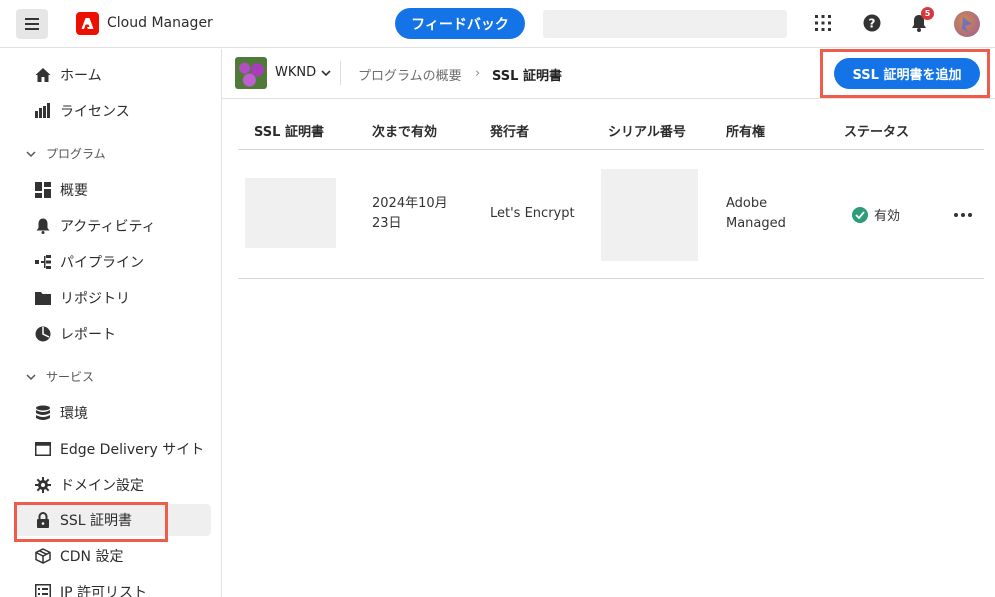 This screenshot has height=597, width=995. I want to click on adobe-logo-icon, so click(87, 23).